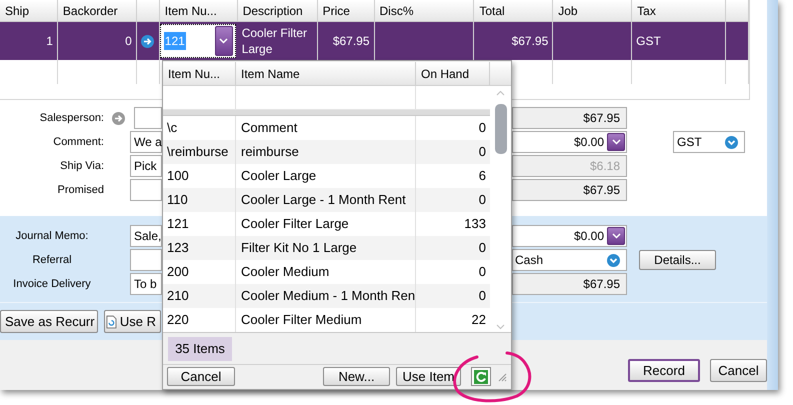  Describe the element at coordinates (81, 190) in the screenshot. I see `field-label: Promised` at that location.